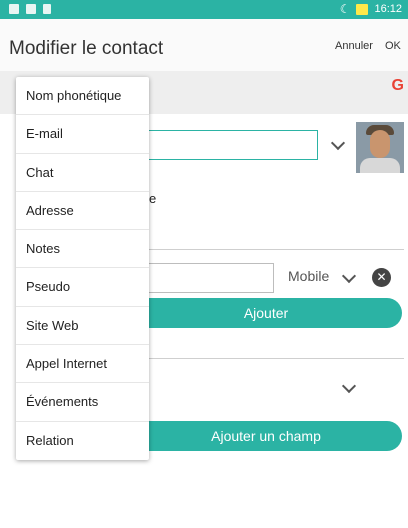 This screenshot has width=408, height=528. Describe the element at coordinates (308, 276) in the screenshot. I see `phone-type-label: Mobile` at that location.